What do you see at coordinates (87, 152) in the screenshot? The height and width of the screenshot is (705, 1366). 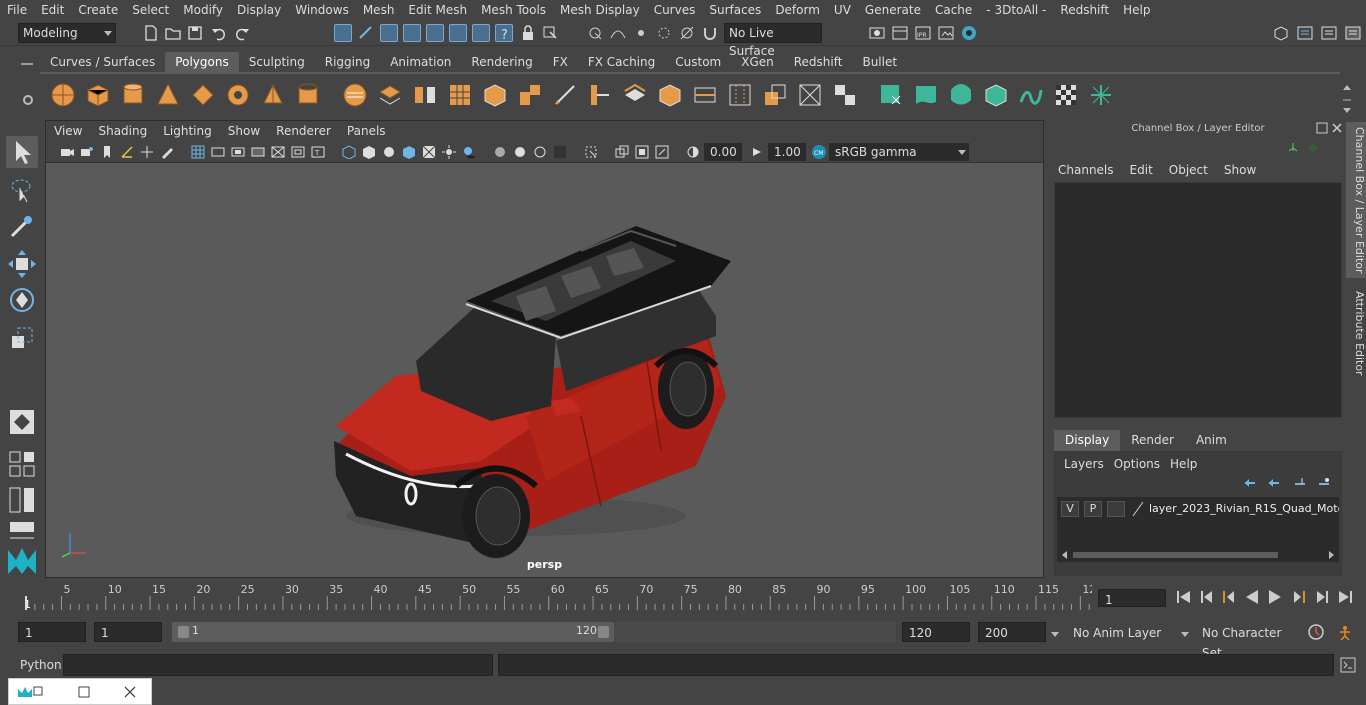 I see `camera-attributes-icon` at bounding box center [87, 152].